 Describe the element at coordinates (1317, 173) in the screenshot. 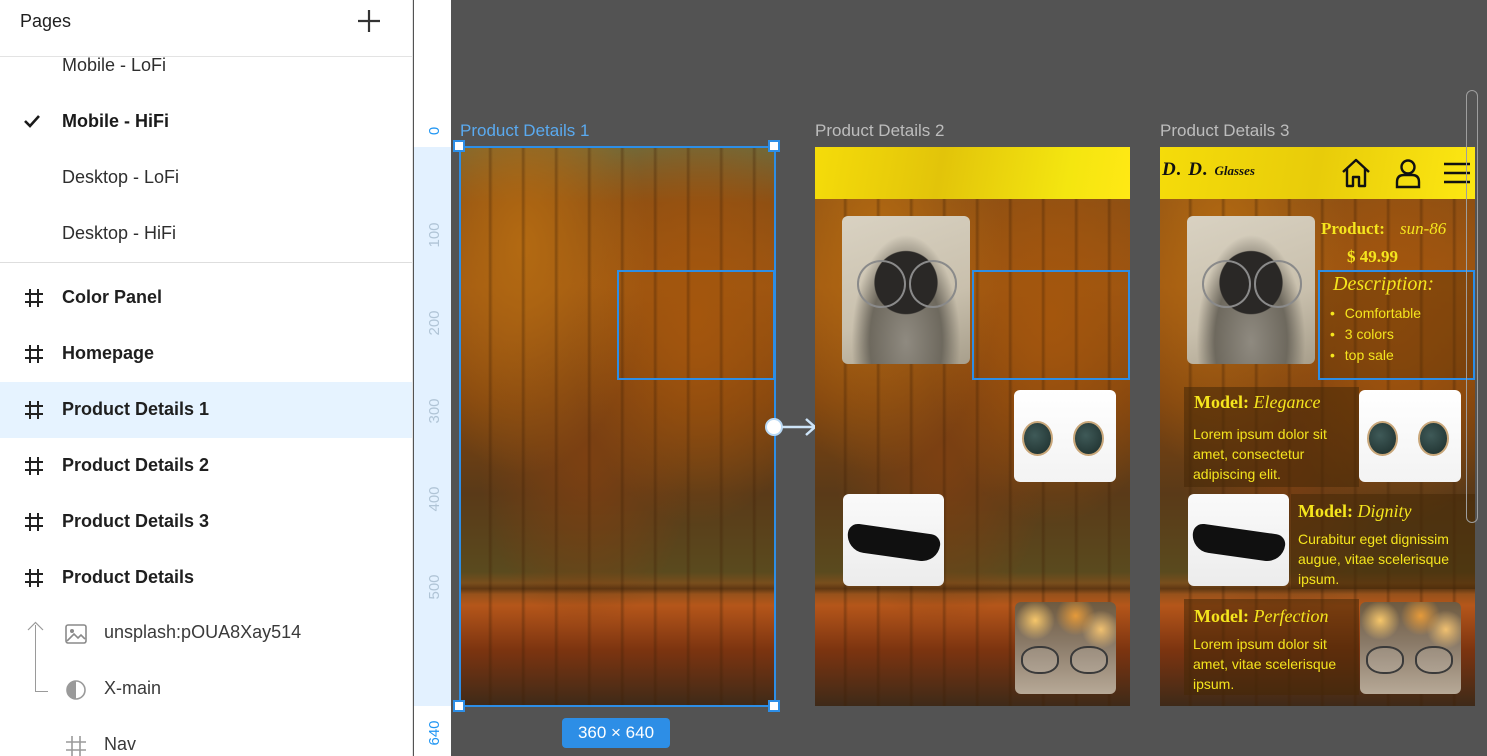

I see `nav-header: D. D. Glasses` at that location.